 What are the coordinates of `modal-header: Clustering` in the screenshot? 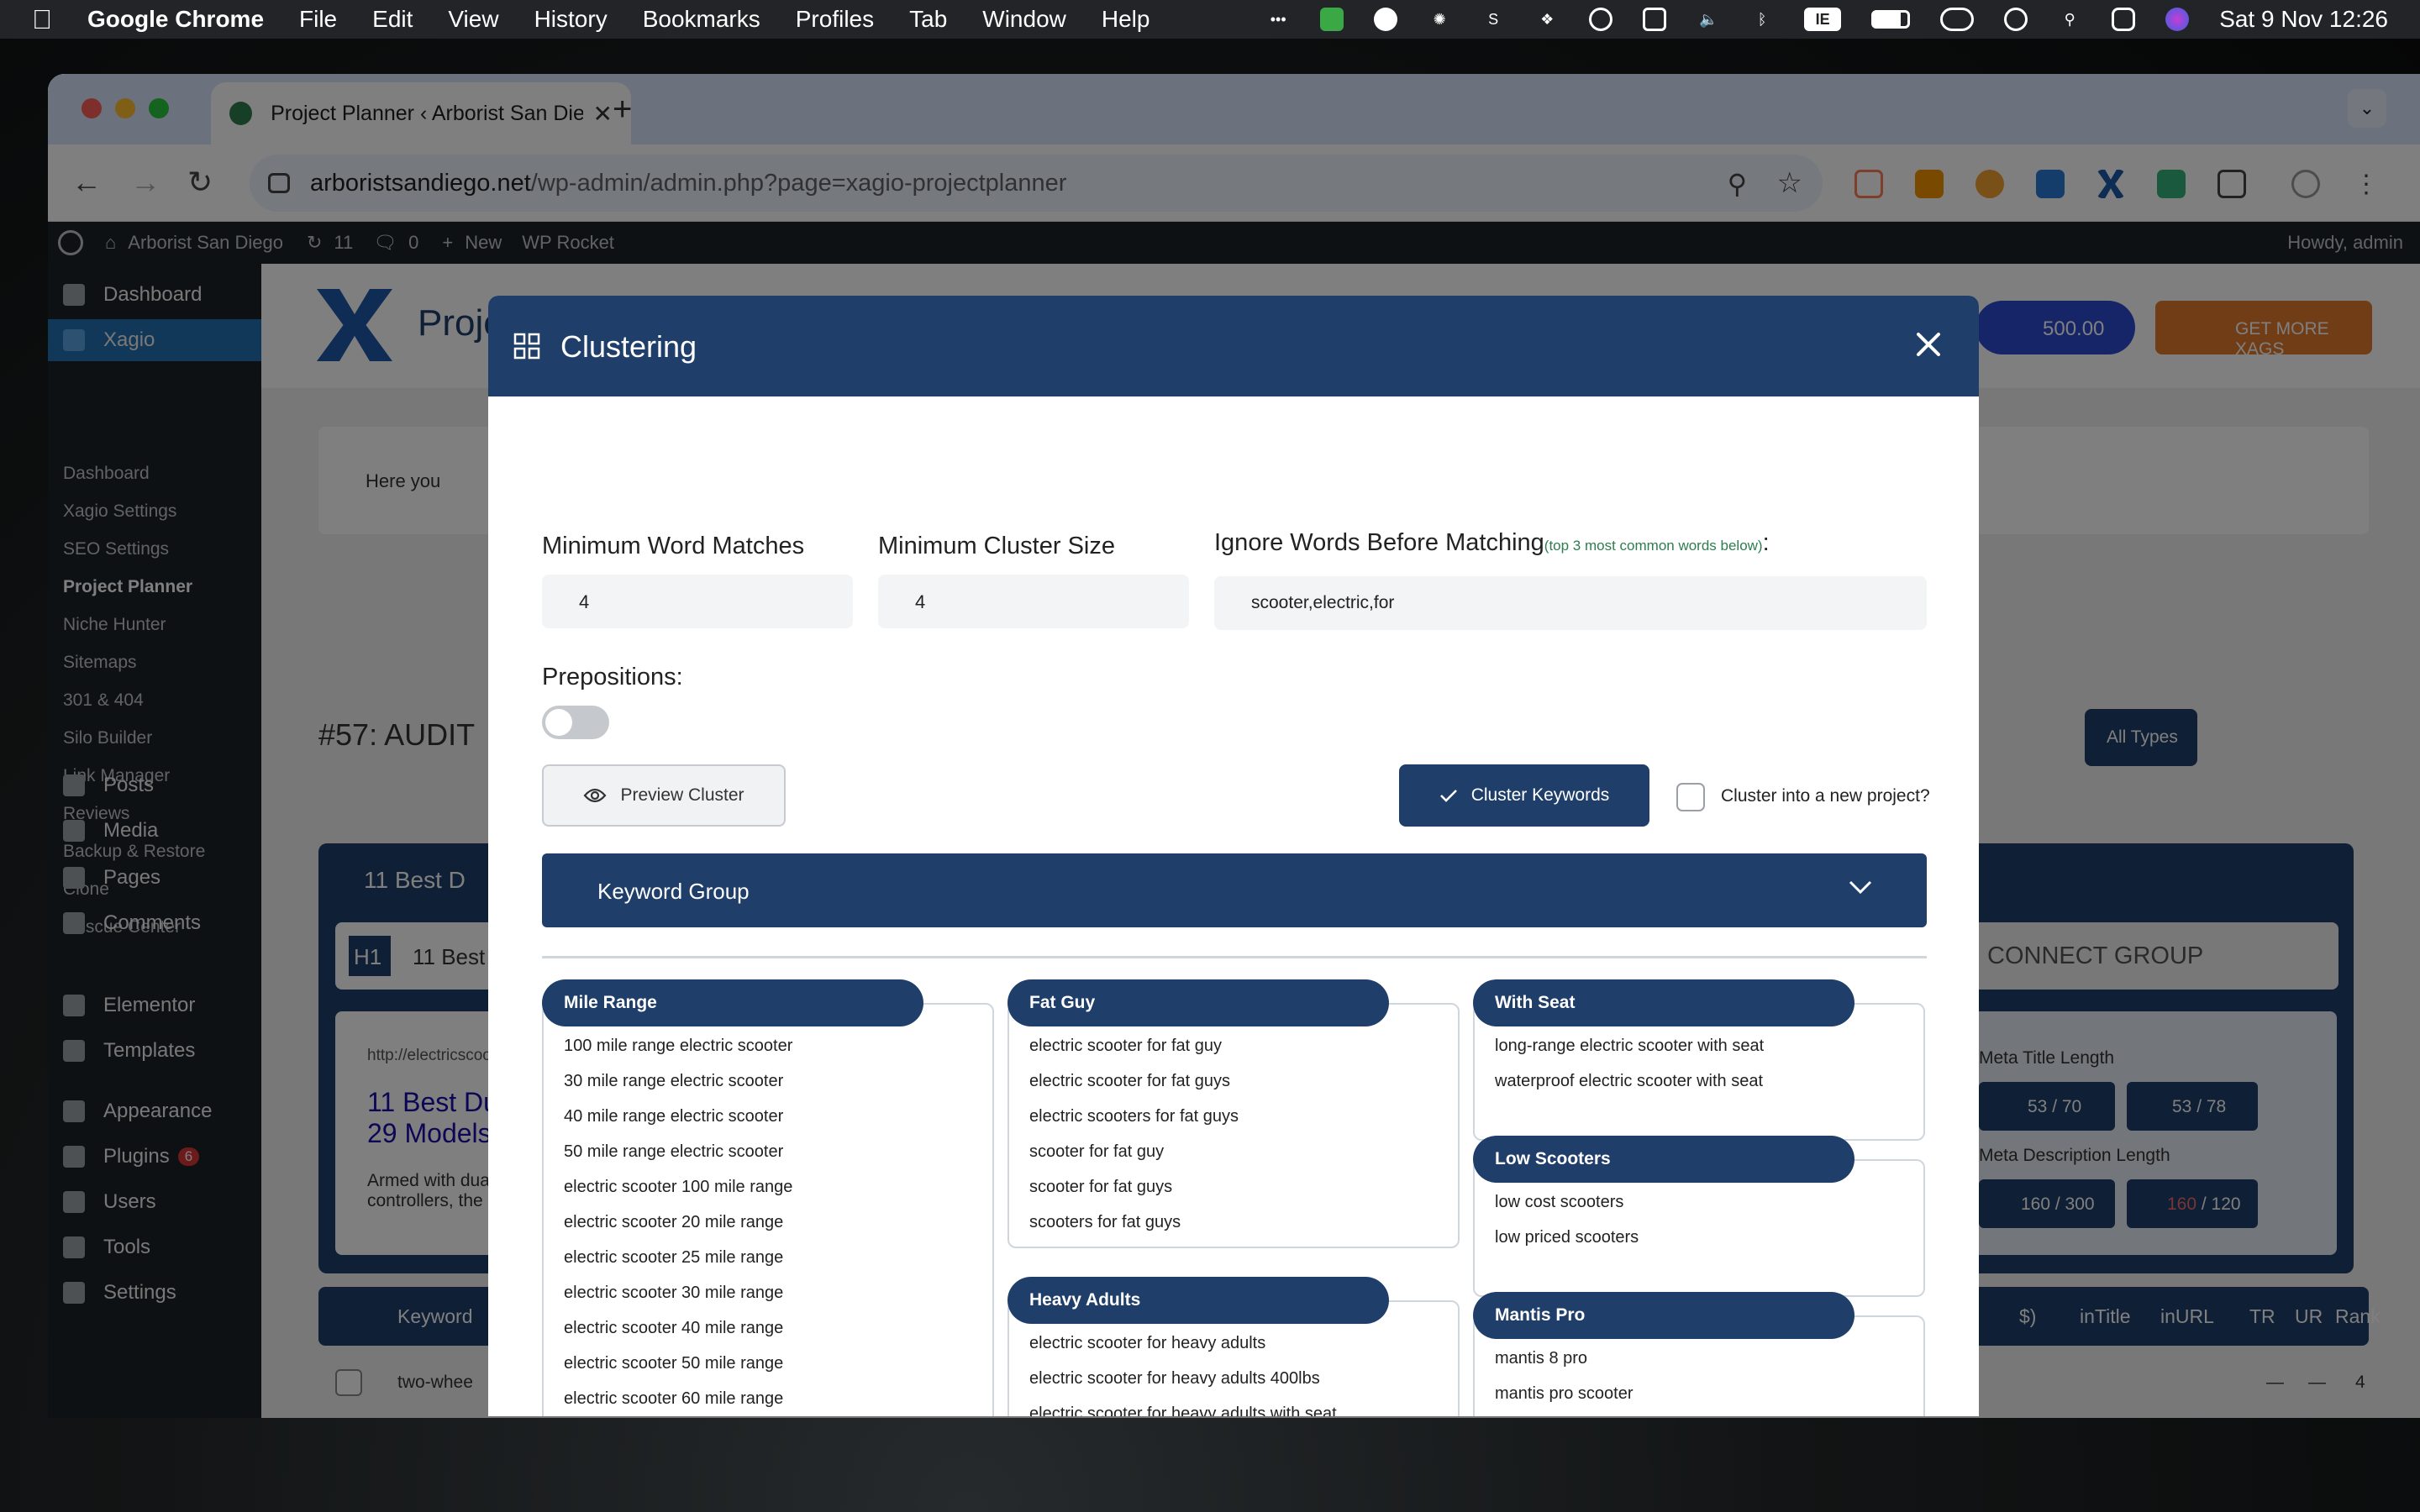 It's located at (1233, 346).